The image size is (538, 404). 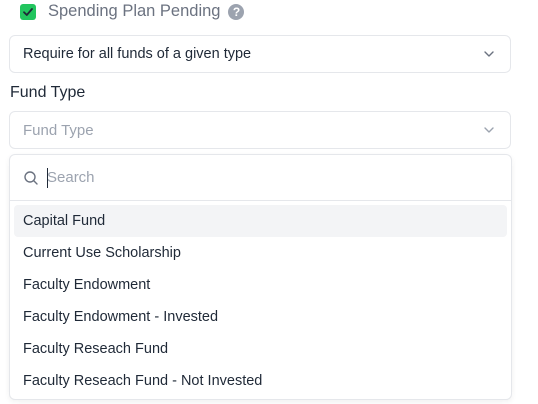 I want to click on fund-type-label: Fund Type, so click(x=48, y=92).